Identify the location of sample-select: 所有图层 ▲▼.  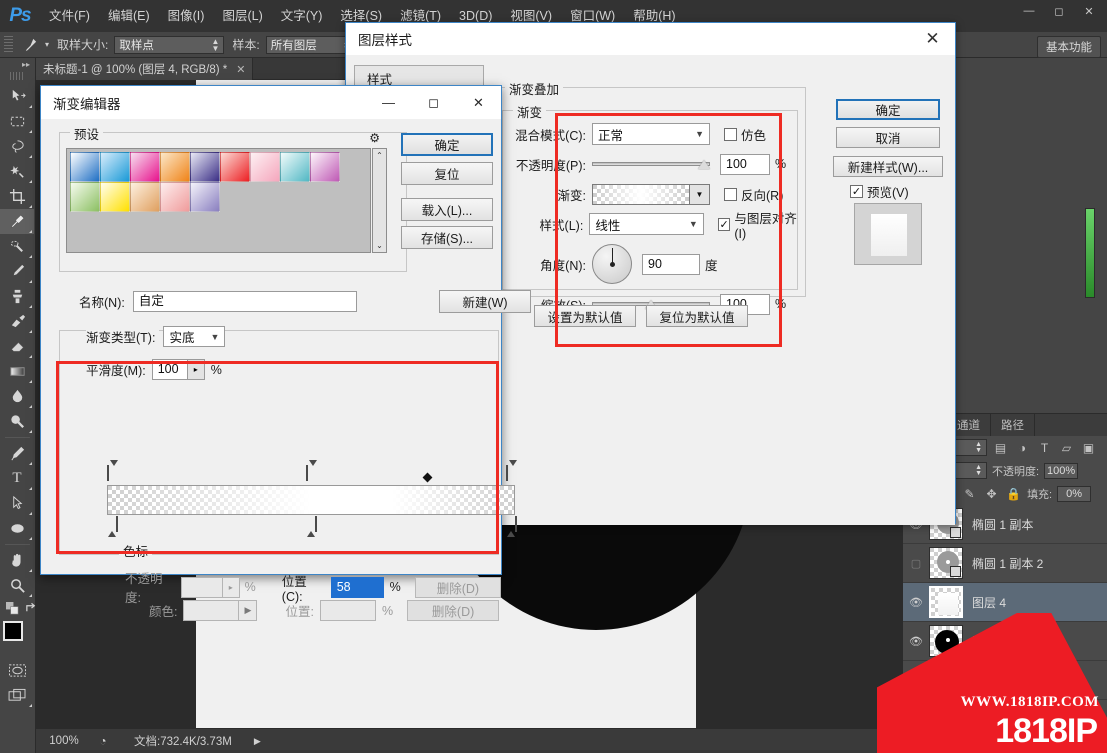
(310, 44).